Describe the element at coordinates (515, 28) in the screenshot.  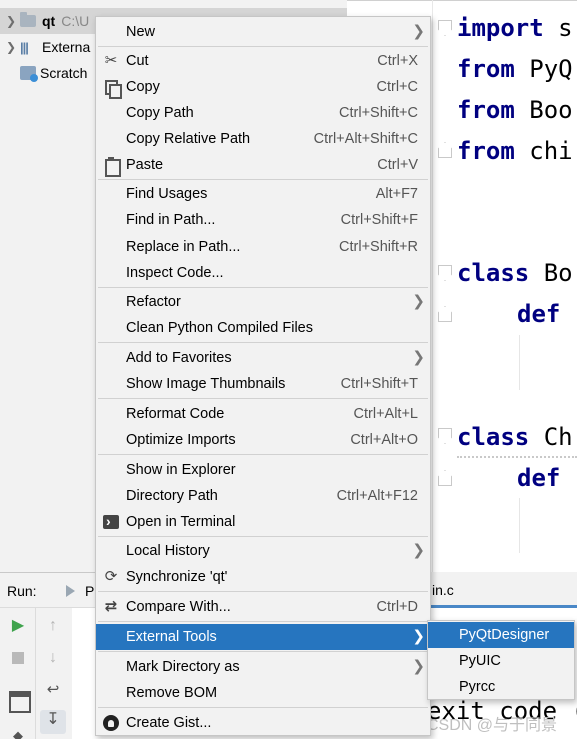
I see `code-line: import s` at that location.